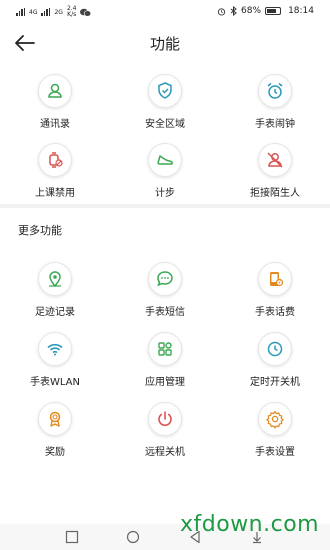 Image resolution: width=330 pixels, height=550 pixels. What do you see at coordinates (165, 290) in the screenshot?
I see `function-sms: 手表短信` at bounding box center [165, 290].